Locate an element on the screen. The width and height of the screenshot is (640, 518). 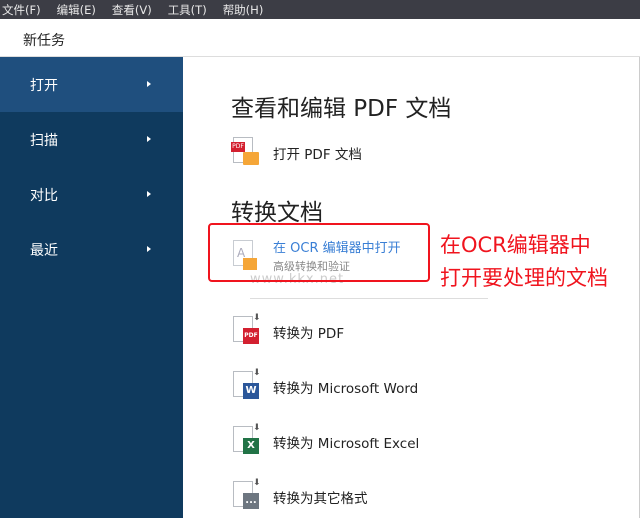
convert-heading: 转换文档 is located at coordinates (277, 213).